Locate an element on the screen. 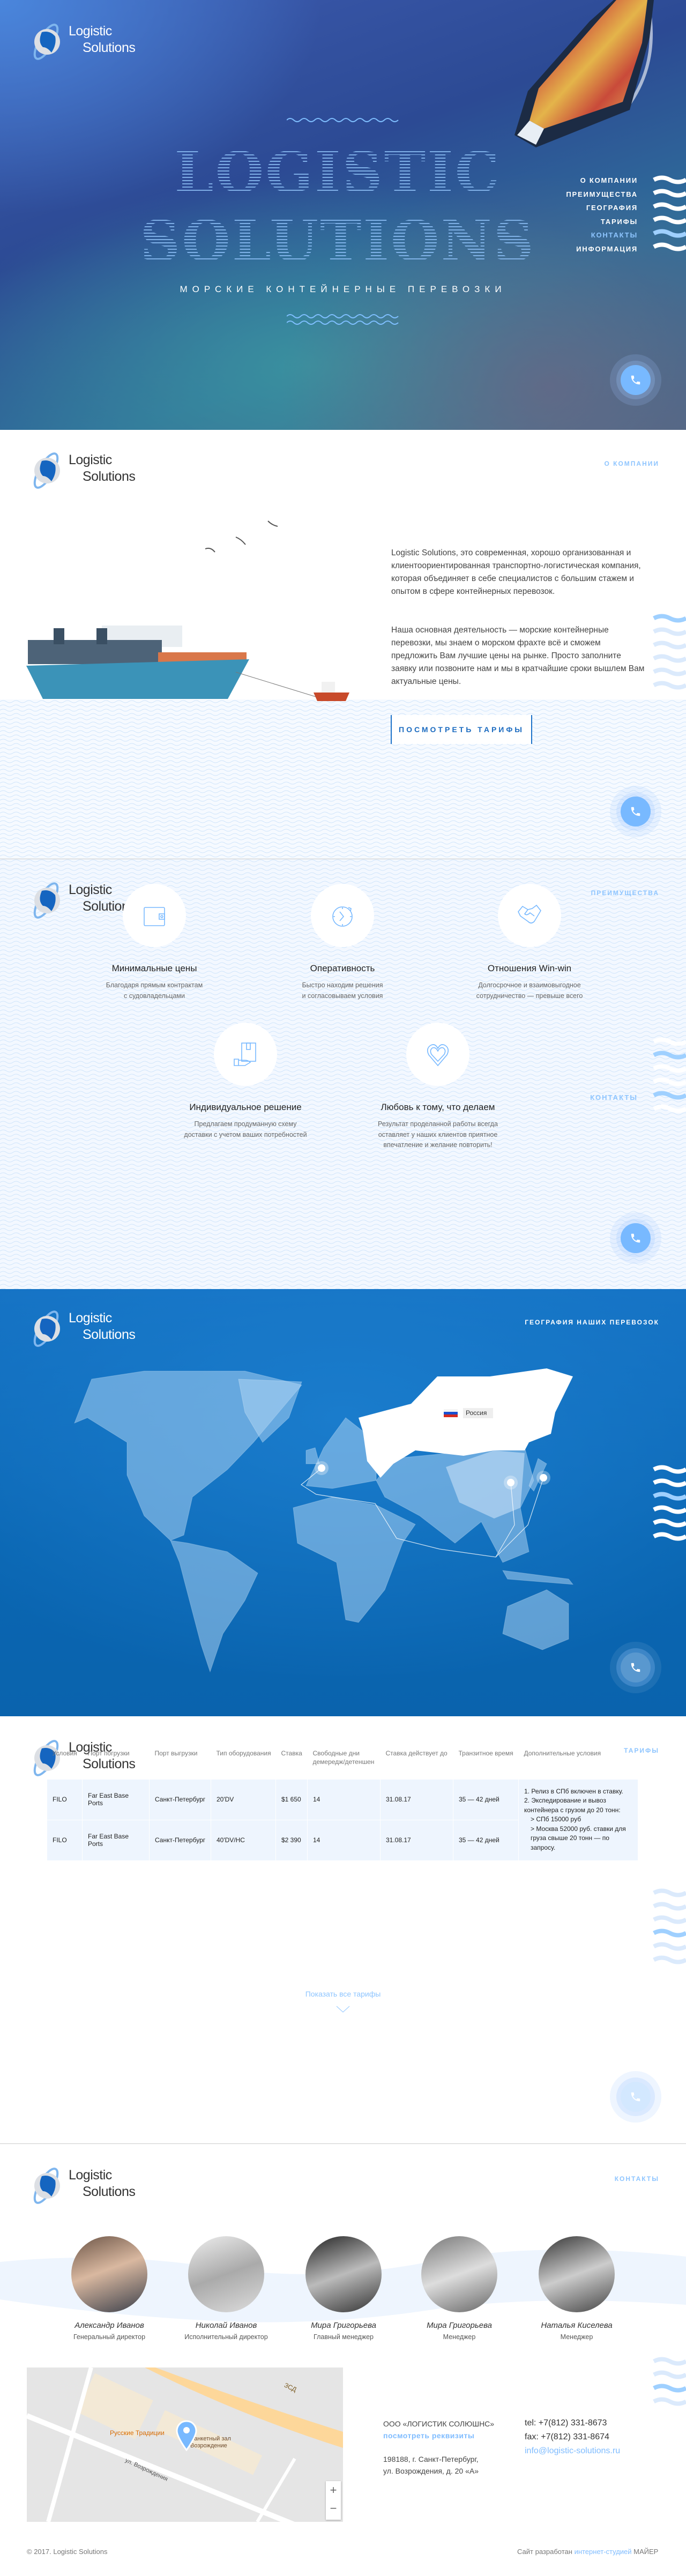 The width and height of the screenshot is (686, 2576). view-tariffs-button: ПОСМОТРЕТЬ ТАРИФЫ is located at coordinates (461, 729).